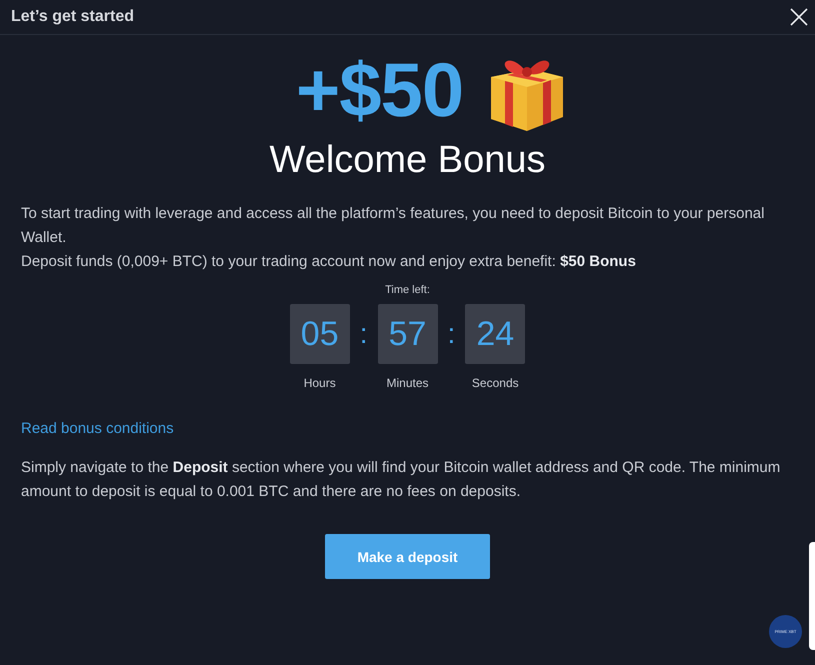  I want to click on bonus-title: Welcome Bonus, so click(407, 160).